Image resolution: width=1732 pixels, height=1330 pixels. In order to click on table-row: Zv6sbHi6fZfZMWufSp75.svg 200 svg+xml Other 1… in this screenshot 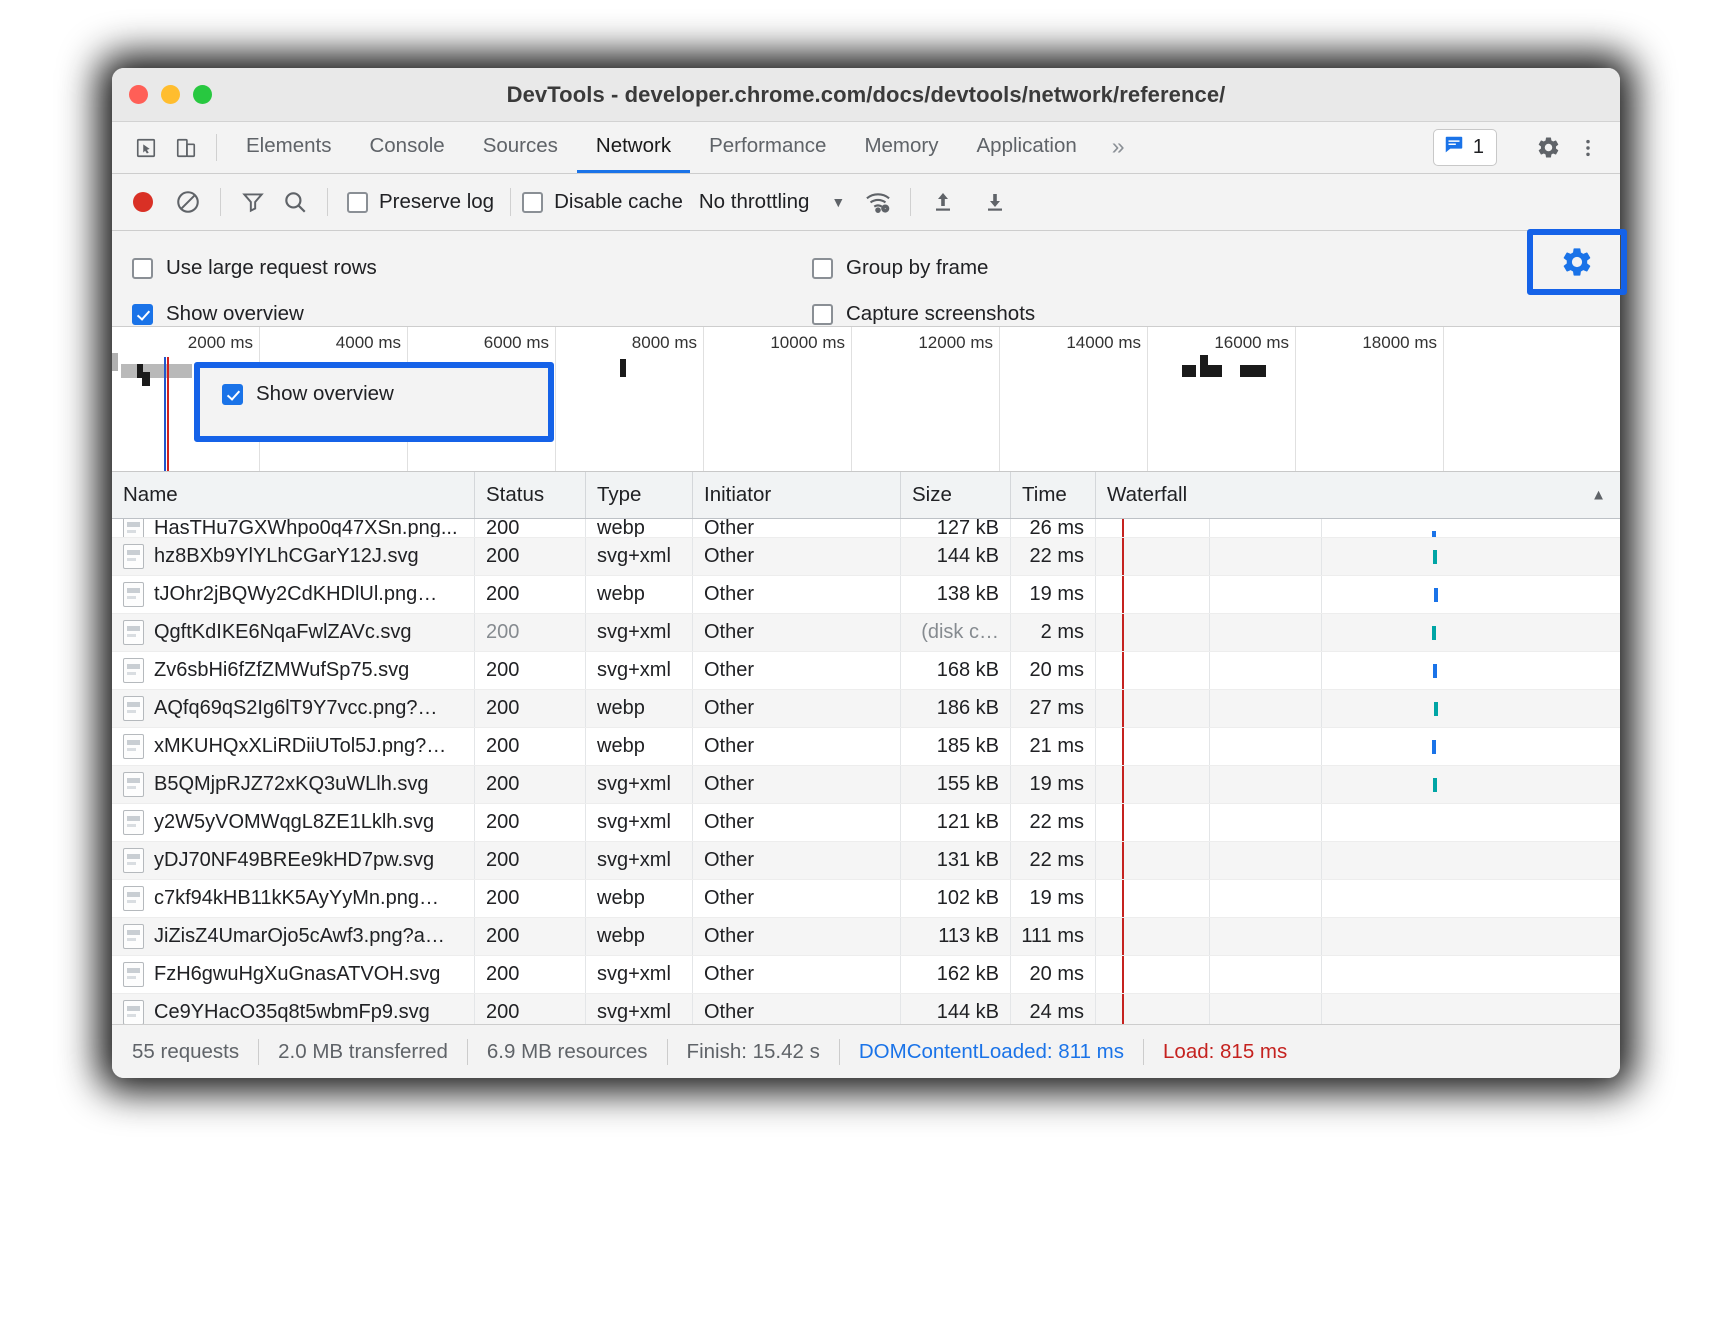, I will do `click(866, 671)`.